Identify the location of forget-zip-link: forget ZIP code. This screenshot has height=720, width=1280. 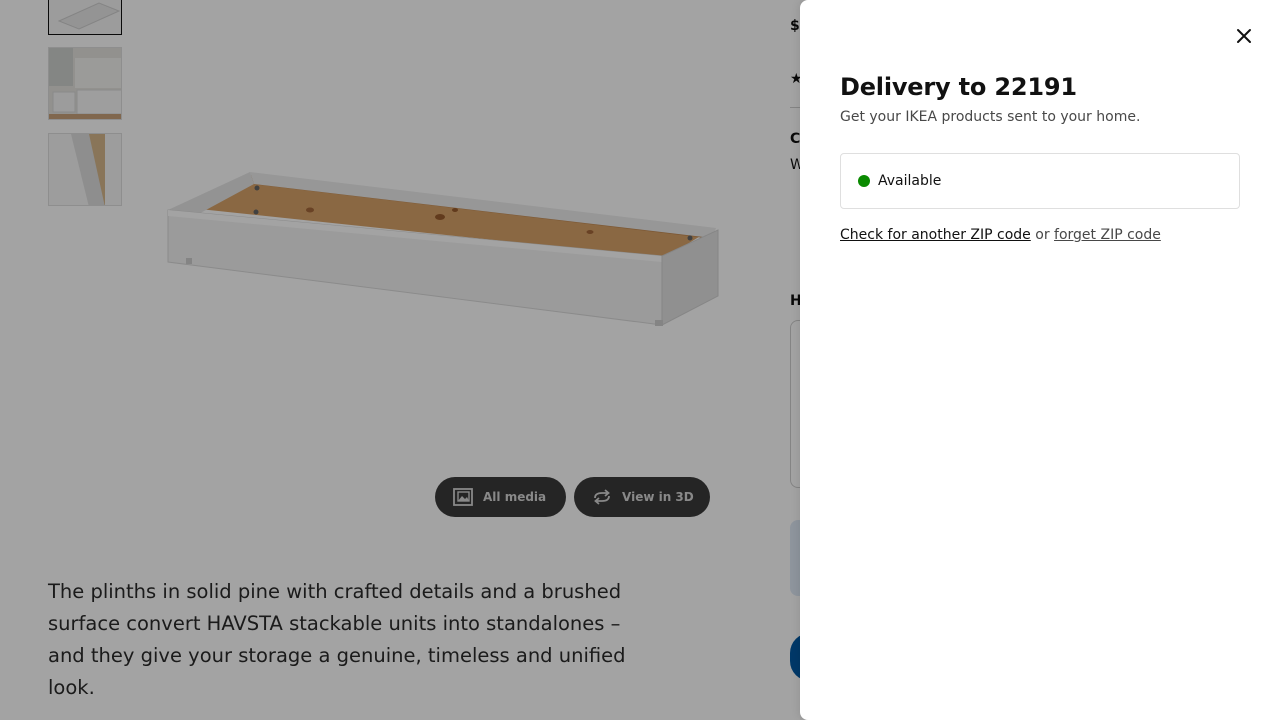
(1107, 235).